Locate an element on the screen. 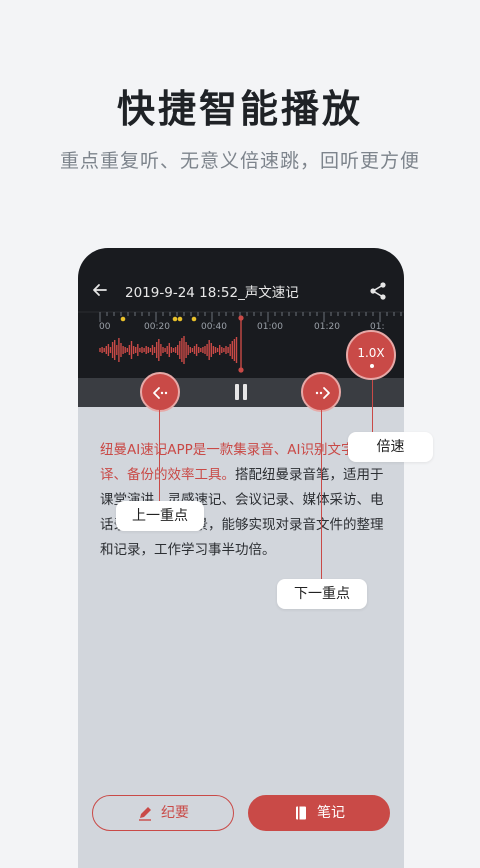 The height and width of the screenshot is (868, 480). prev-keypoint-tooltip: 上一重点 is located at coordinates (160, 516).